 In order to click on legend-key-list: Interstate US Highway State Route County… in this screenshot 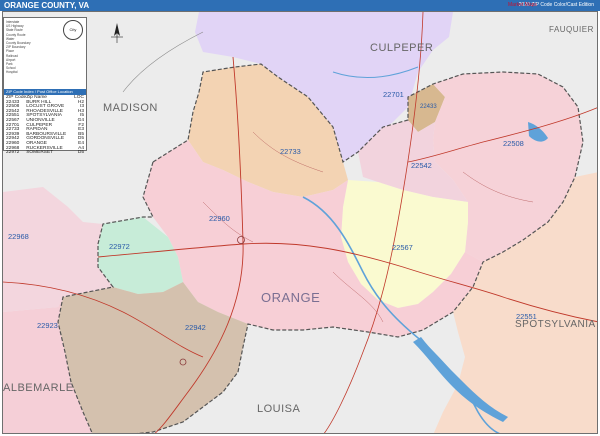, I will do `click(33, 47)`.